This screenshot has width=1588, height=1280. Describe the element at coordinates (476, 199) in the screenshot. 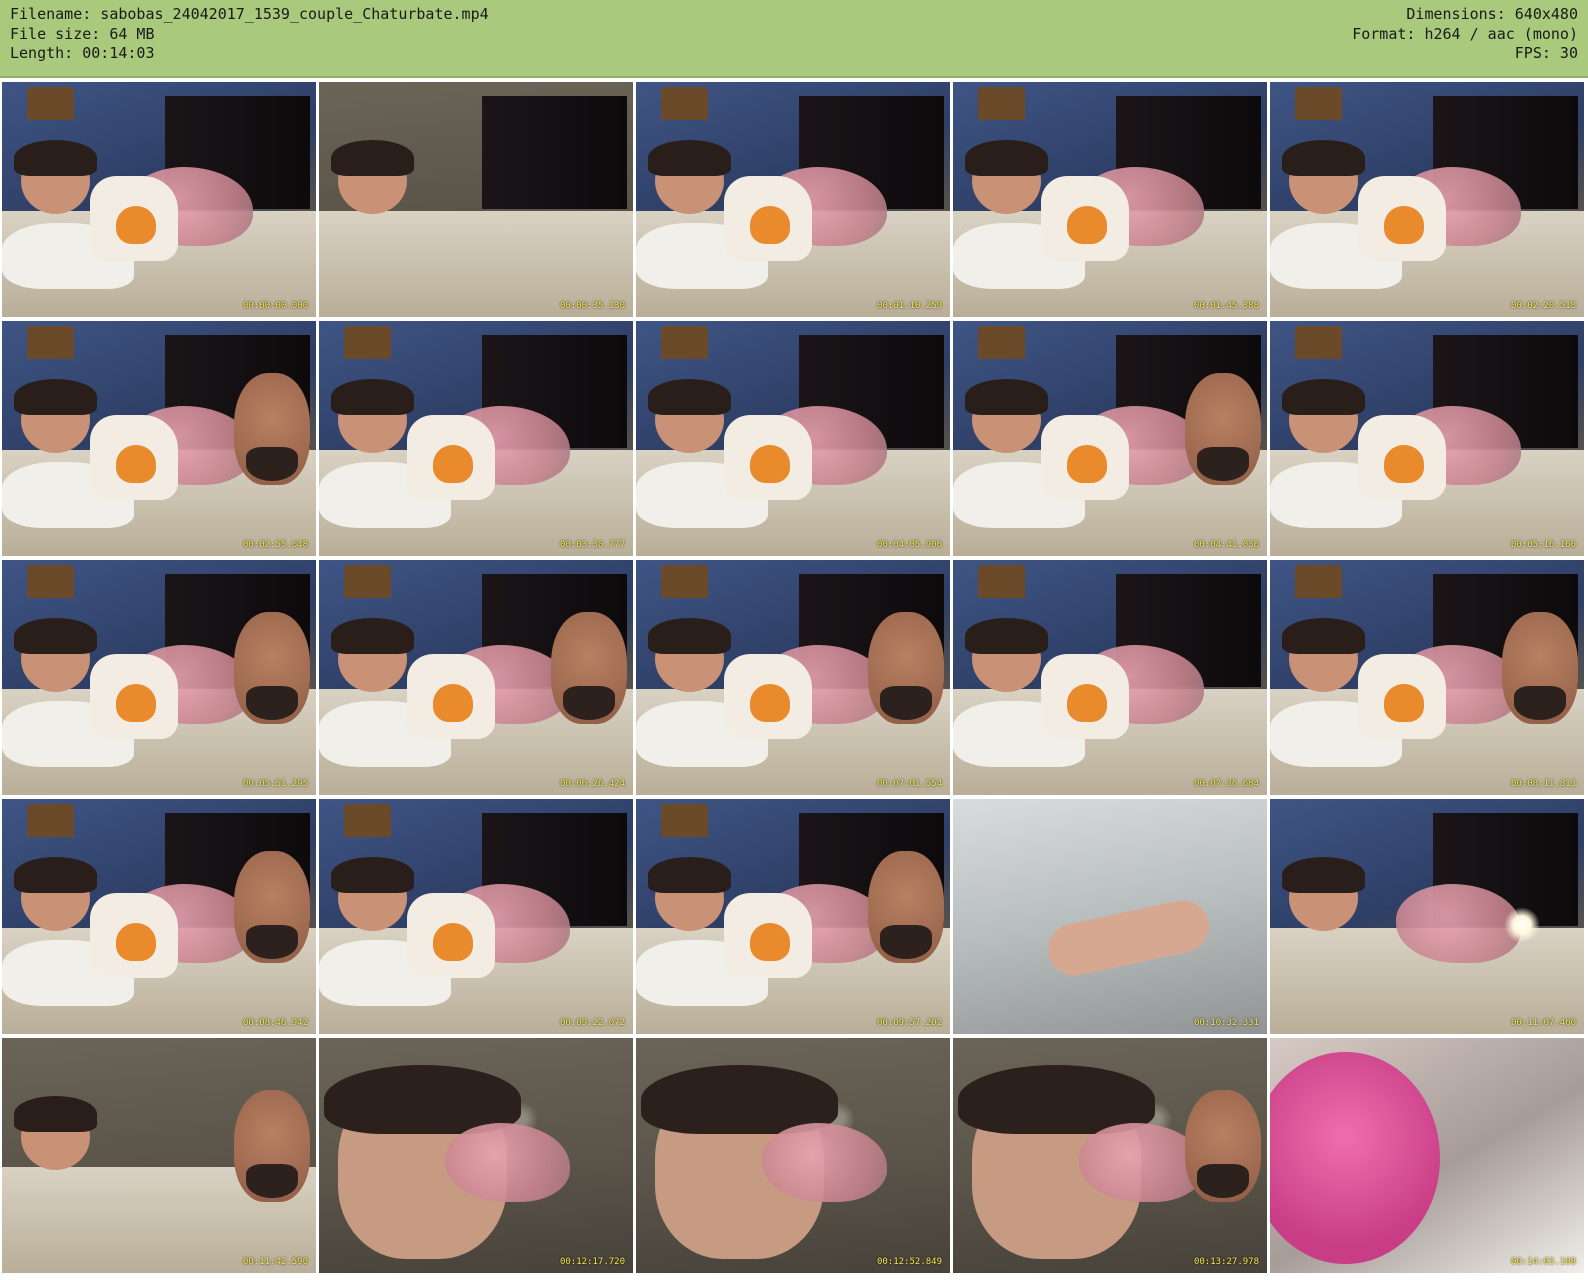

I see `video-thumbnail: 00:00:35.130` at that location.